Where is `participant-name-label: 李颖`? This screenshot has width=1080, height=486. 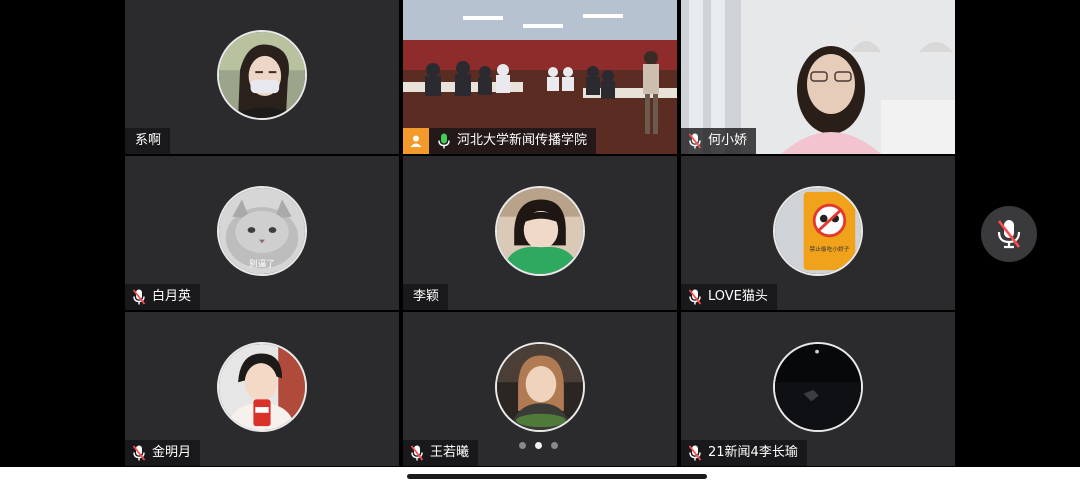 participant-name-label: 李颖 is located at coordinates (426, 297).